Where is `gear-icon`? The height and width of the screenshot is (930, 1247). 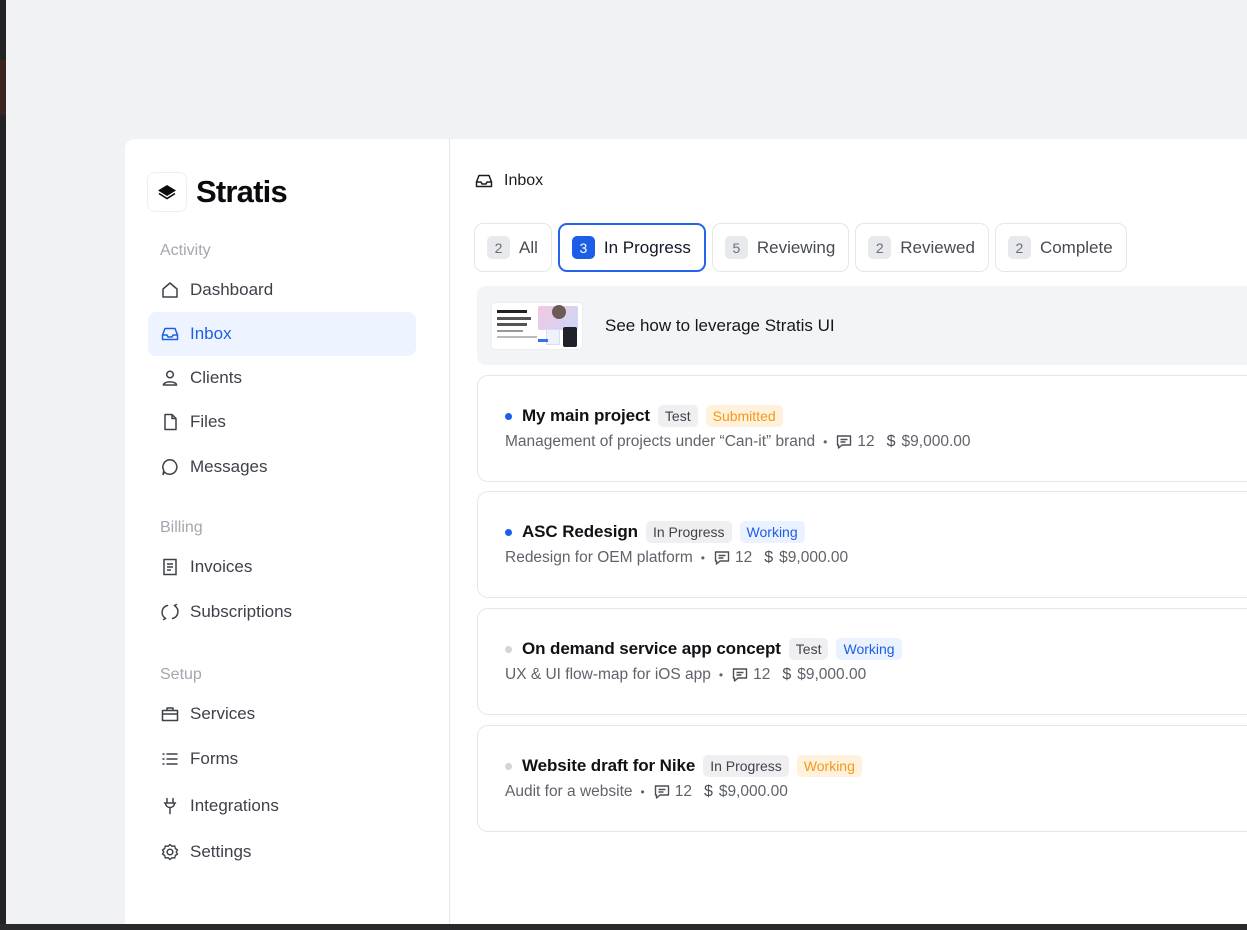
gear-icon is located at coordinates (170, 852).